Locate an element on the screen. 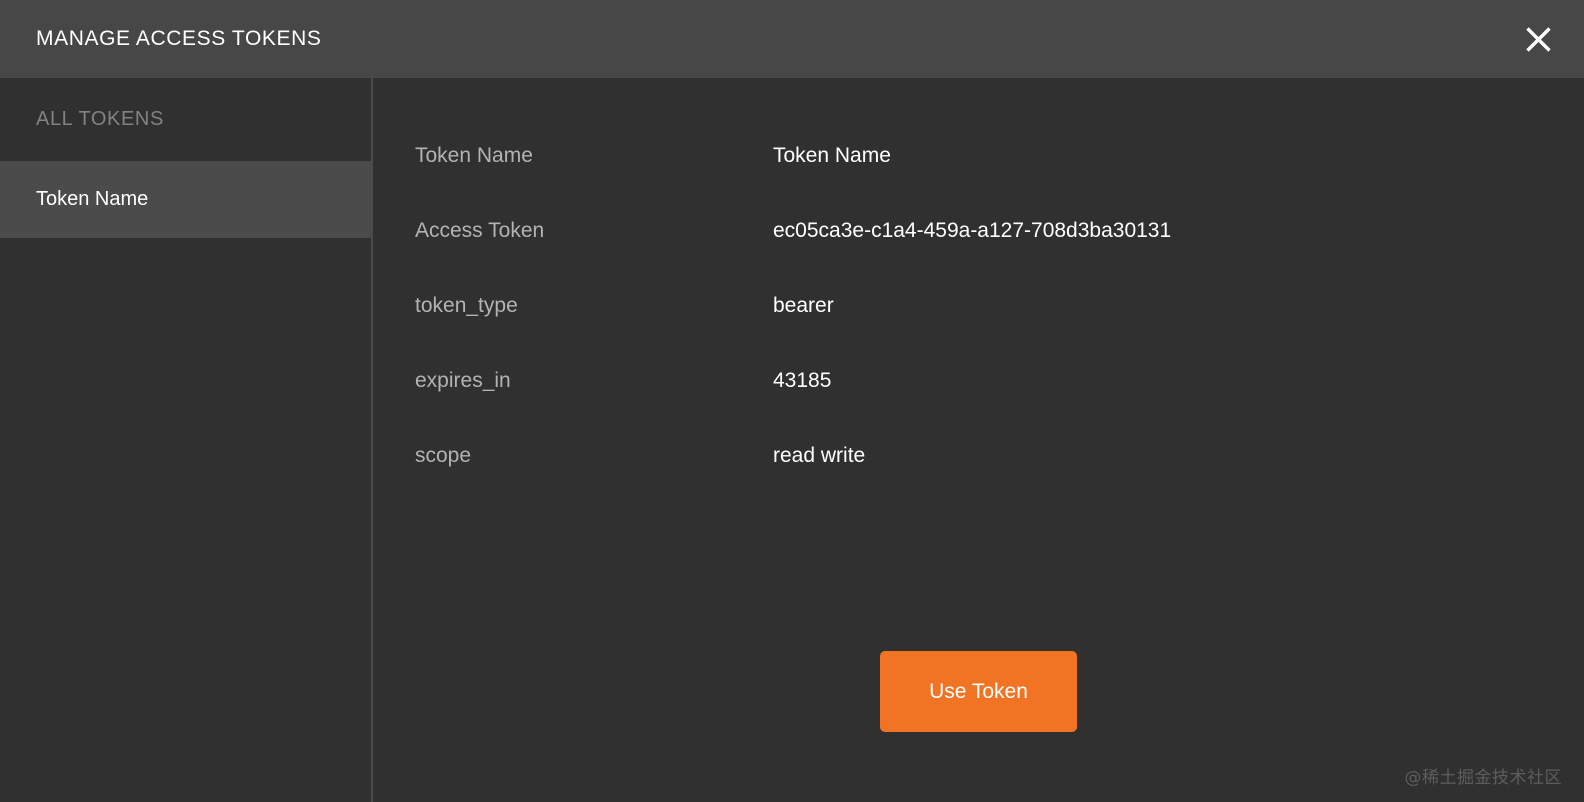 This screenshot has height=802, width=1584. sidebar-item-token-name: Token Name is located at coordinates (185, 199).